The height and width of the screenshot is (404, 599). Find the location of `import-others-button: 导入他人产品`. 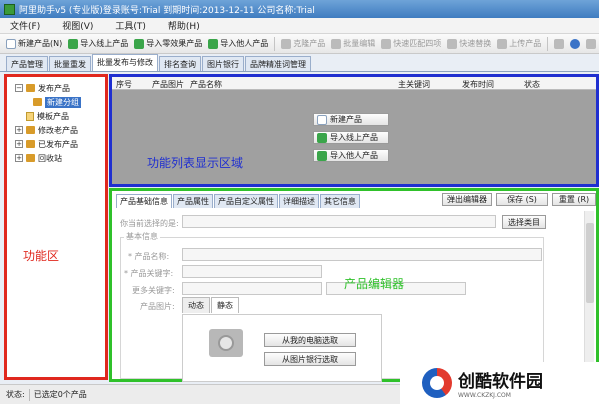

import-others-button: 导入他人产品 is located at coordinates (238, 43).